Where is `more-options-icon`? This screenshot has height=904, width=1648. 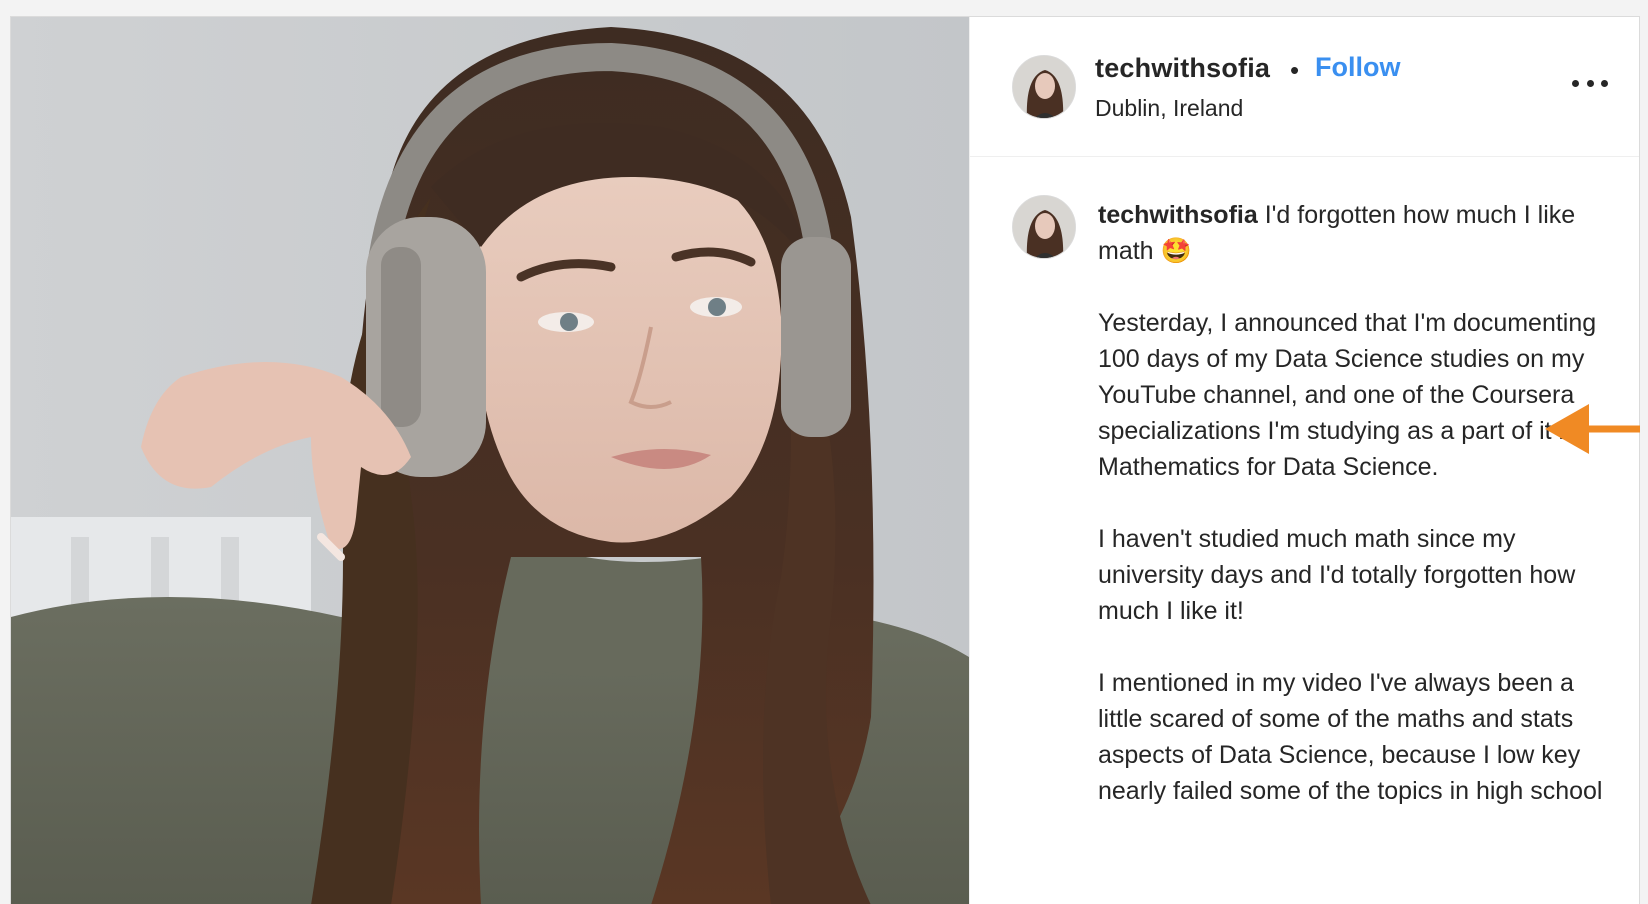
more-options-icon is located at coordinates (1590, 83).